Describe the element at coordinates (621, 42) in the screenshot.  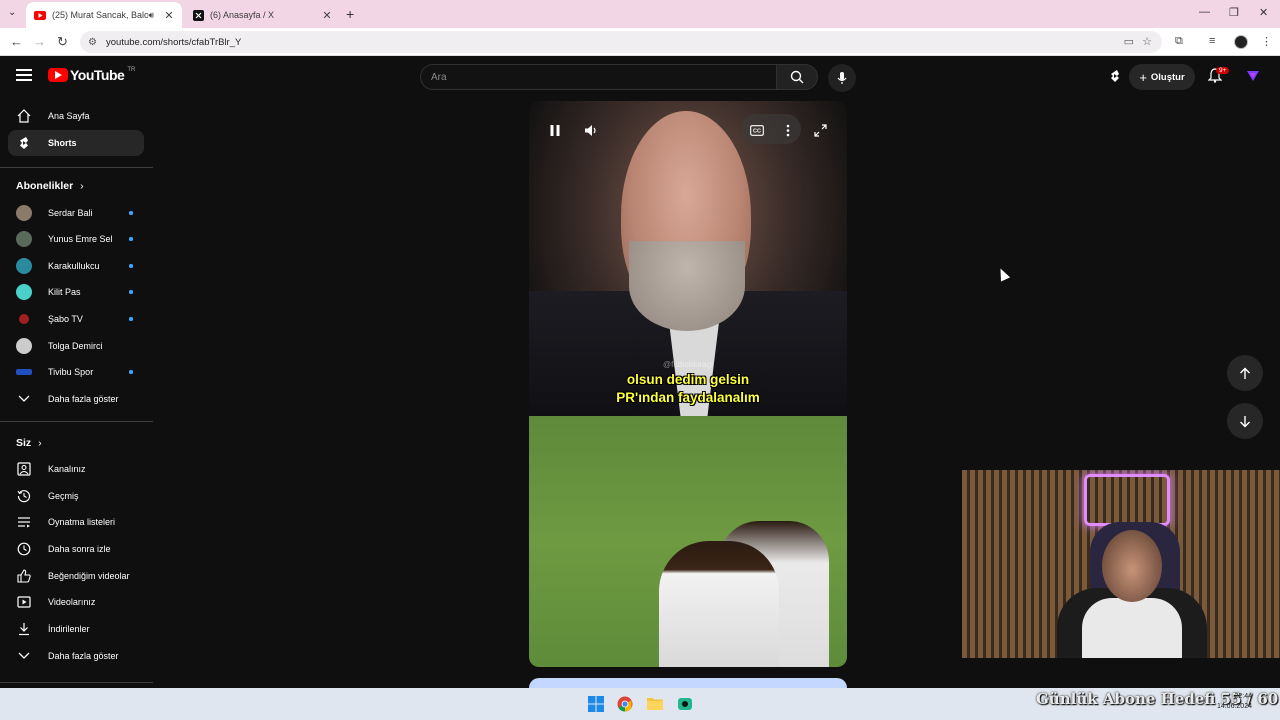
I see `address-bar: ⚙︎ youtube.com/shorts/cfabTrBlr_Y ☆ ▭` at that location.